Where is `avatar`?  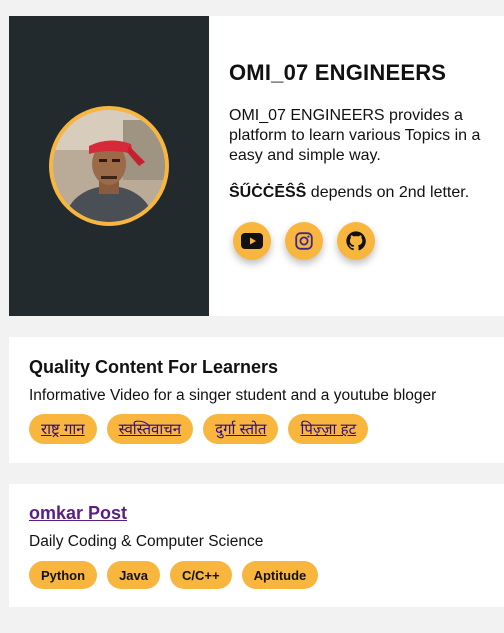
avatar is located at coordinates (109, 166).